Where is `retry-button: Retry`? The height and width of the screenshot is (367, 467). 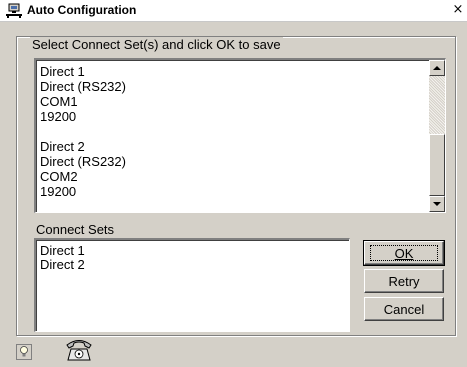
retry-button: Retry is located at coordinates (404, 281).